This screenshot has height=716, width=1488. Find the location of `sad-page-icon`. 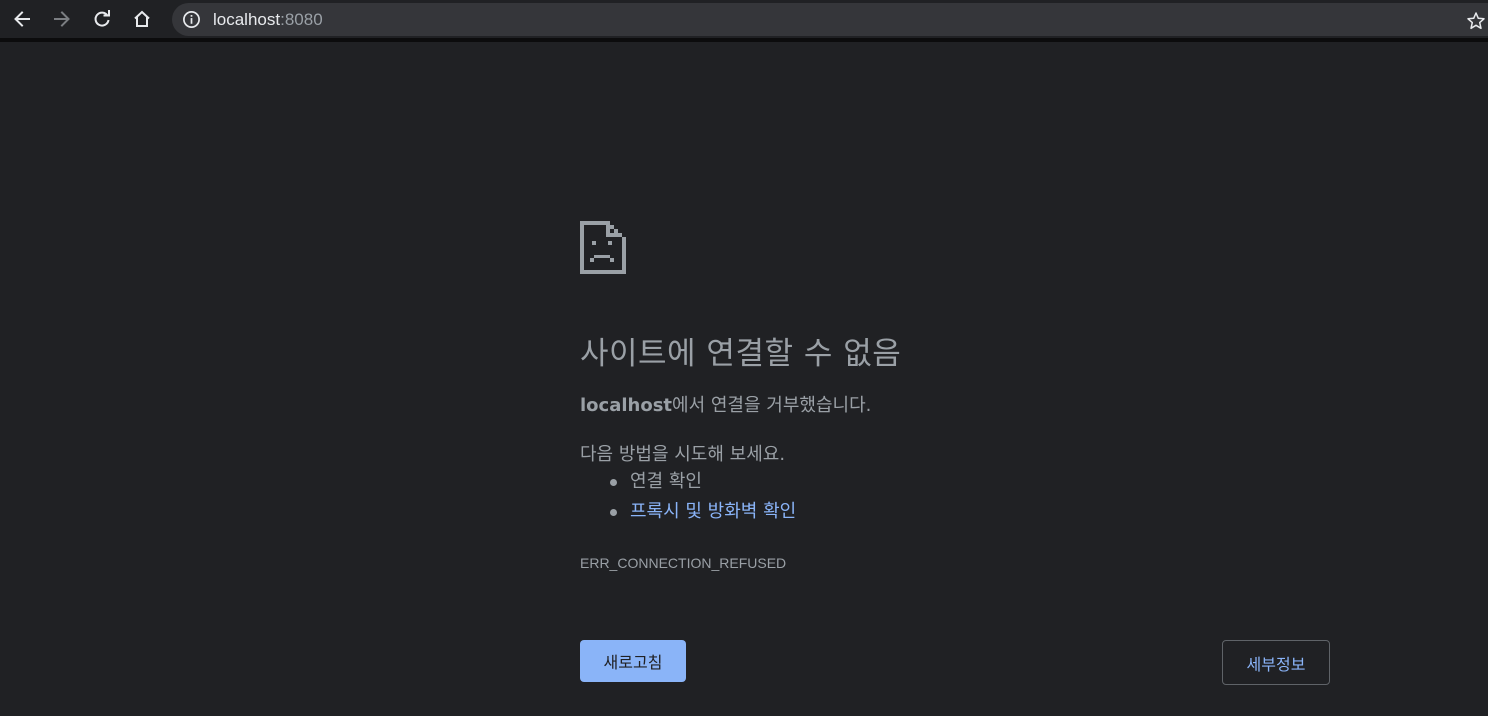

sad-page-icon is located at coordinates (603, 247).